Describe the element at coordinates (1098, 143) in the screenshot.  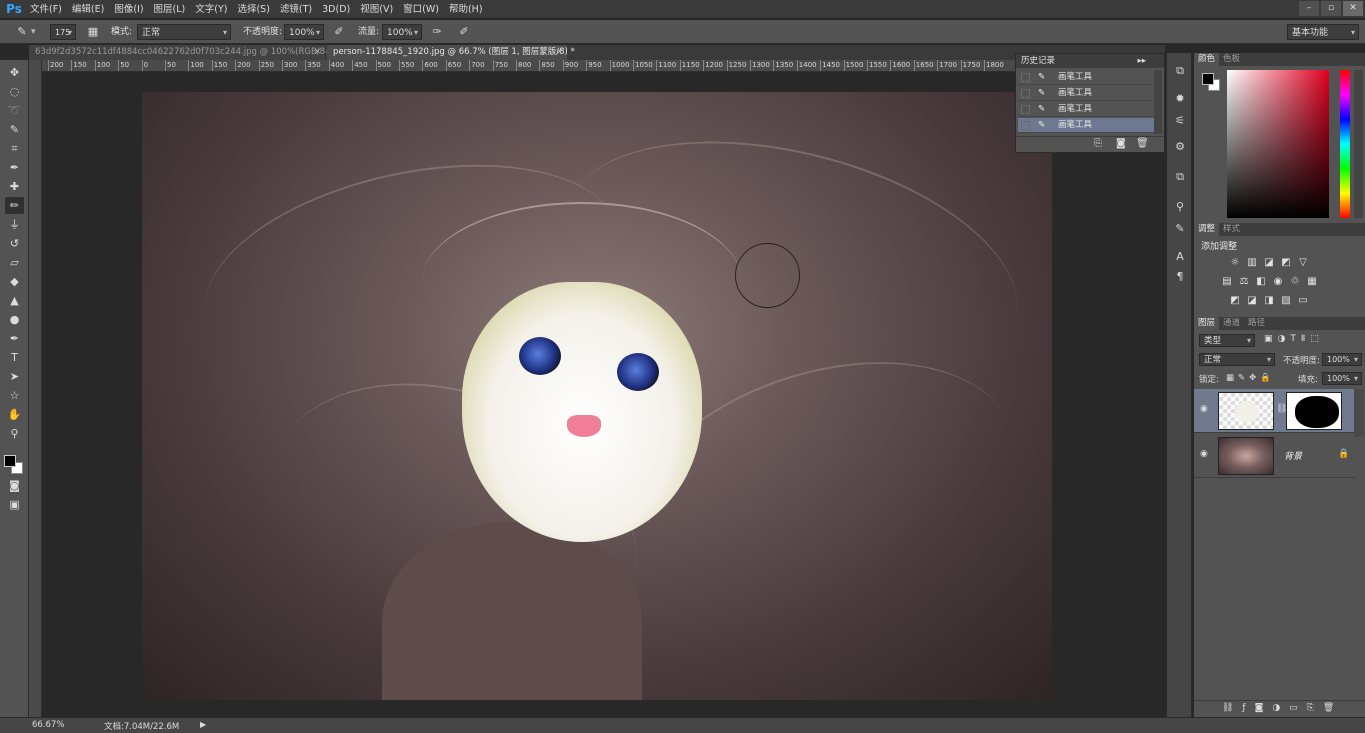
I see `new-document-from-state-icon: ⎘` at that location.